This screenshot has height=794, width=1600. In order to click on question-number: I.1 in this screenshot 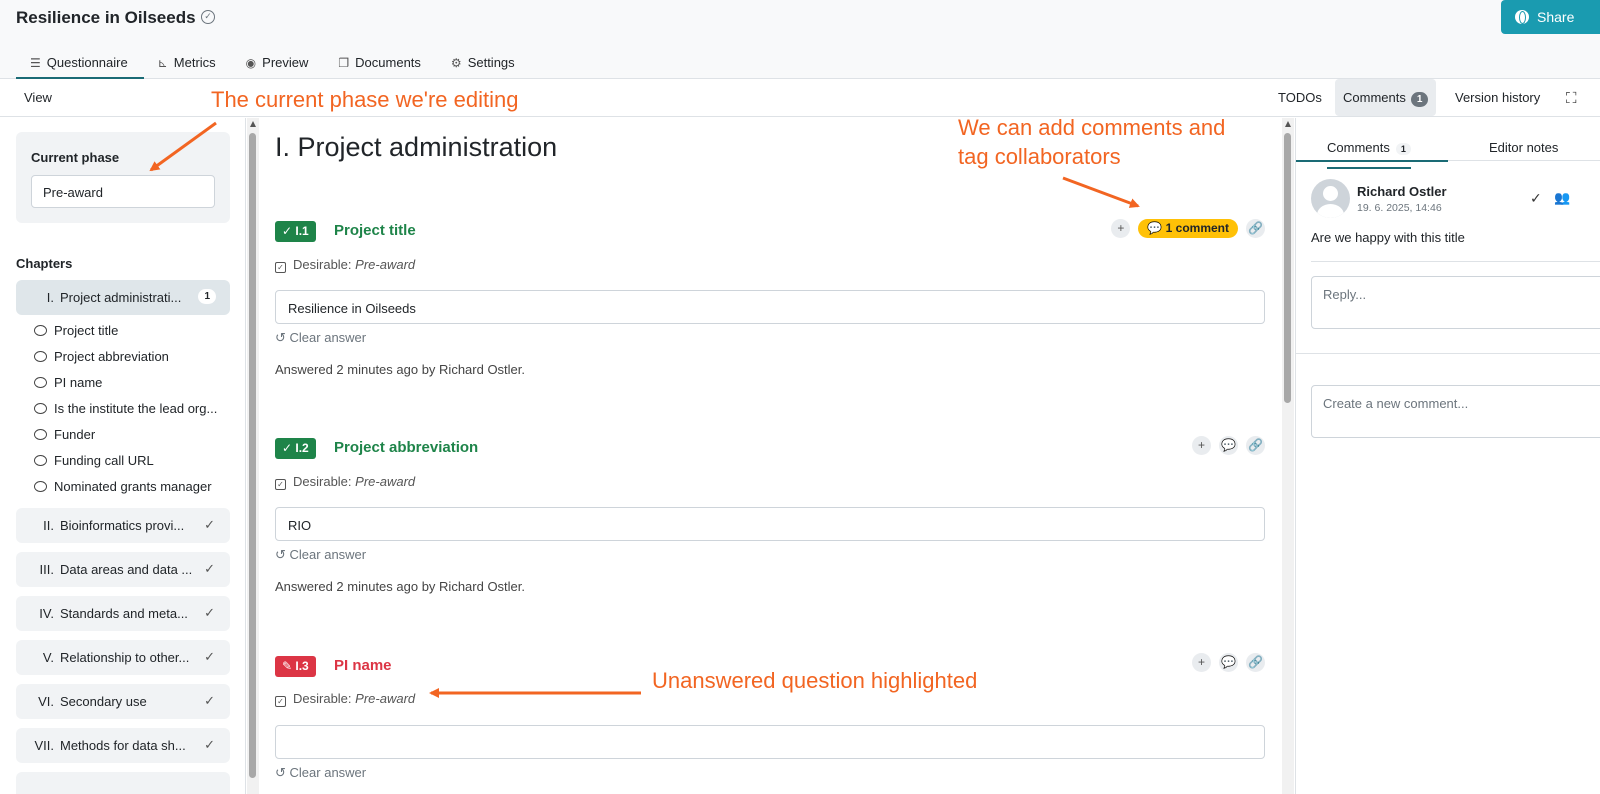, I will do `click(302, 231)`.